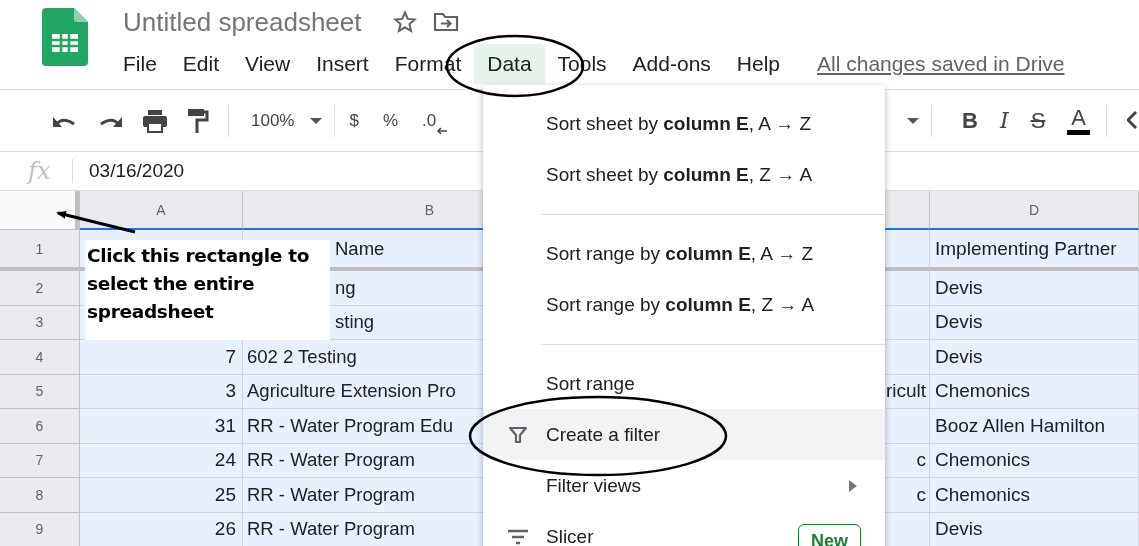 The height and width of the screenshot is (546, 1139). Describe the element at coordinates (342, 64) in the screenshot. I see `menu-item: Insert` at that location.